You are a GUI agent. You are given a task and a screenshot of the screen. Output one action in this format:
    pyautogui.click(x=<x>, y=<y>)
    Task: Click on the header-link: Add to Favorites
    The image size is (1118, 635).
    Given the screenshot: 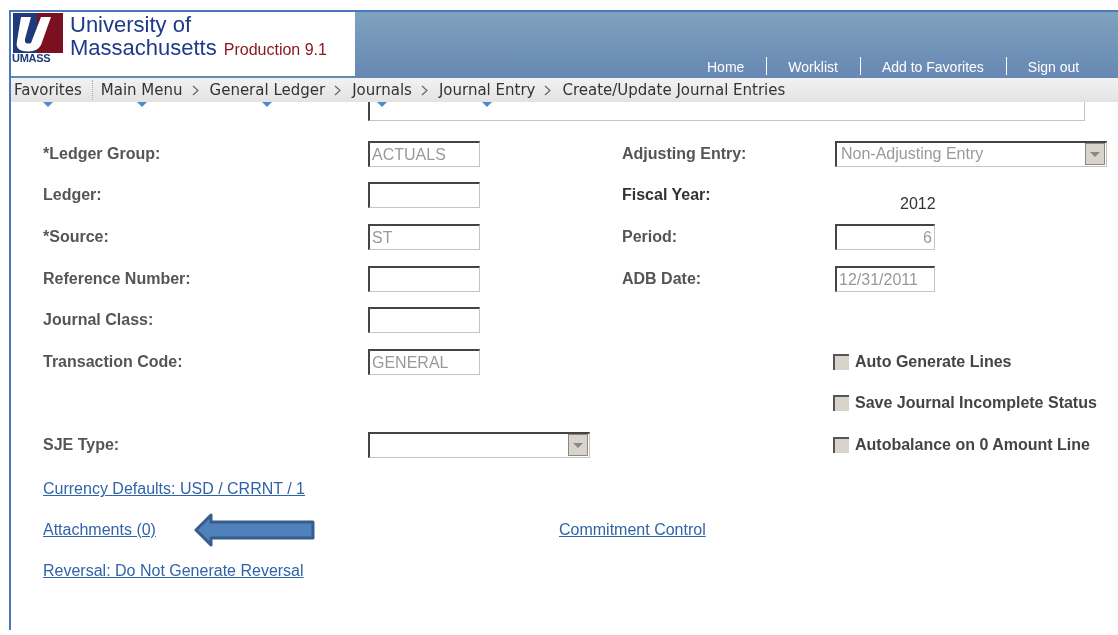 What is the action you would take?
    pyautogui.click(x=932, y=67)
    